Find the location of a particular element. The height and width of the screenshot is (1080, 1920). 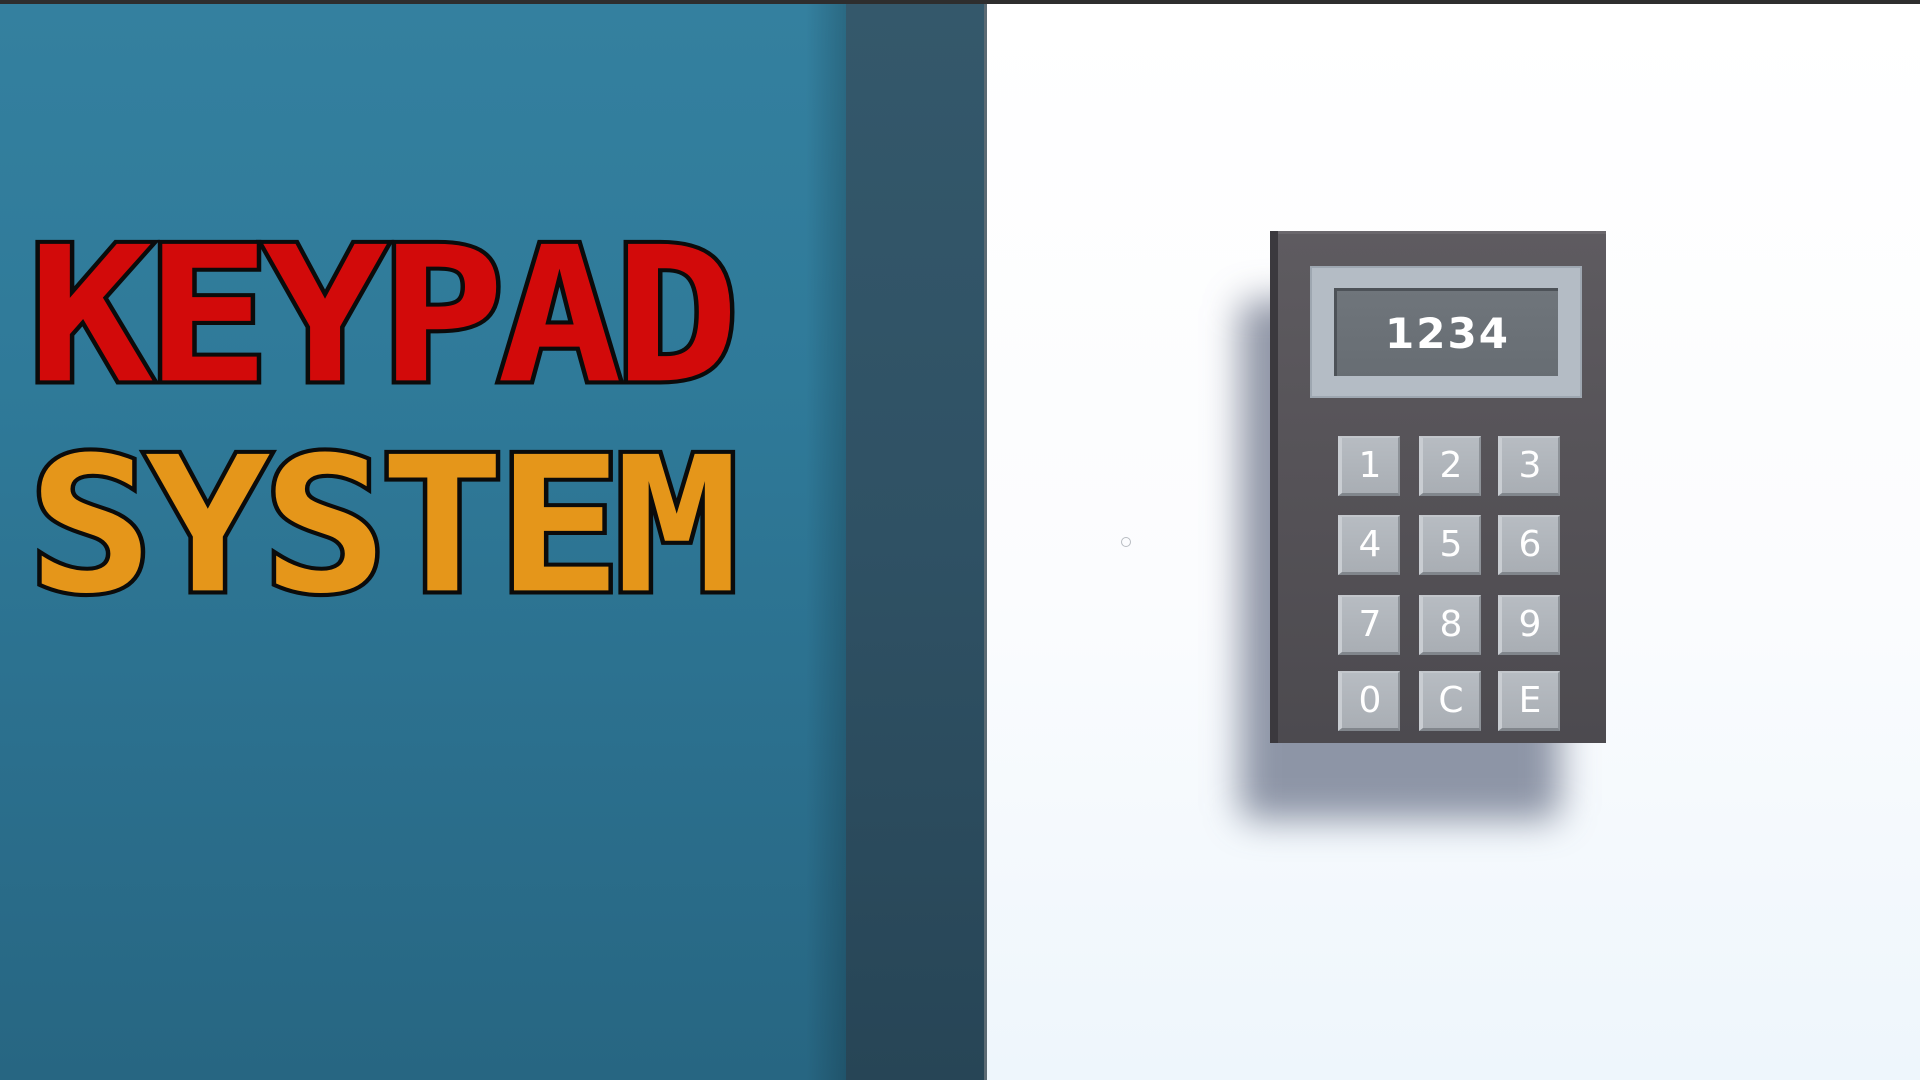

title-keypad: KEYPAD is located at coordinates (384, 316).